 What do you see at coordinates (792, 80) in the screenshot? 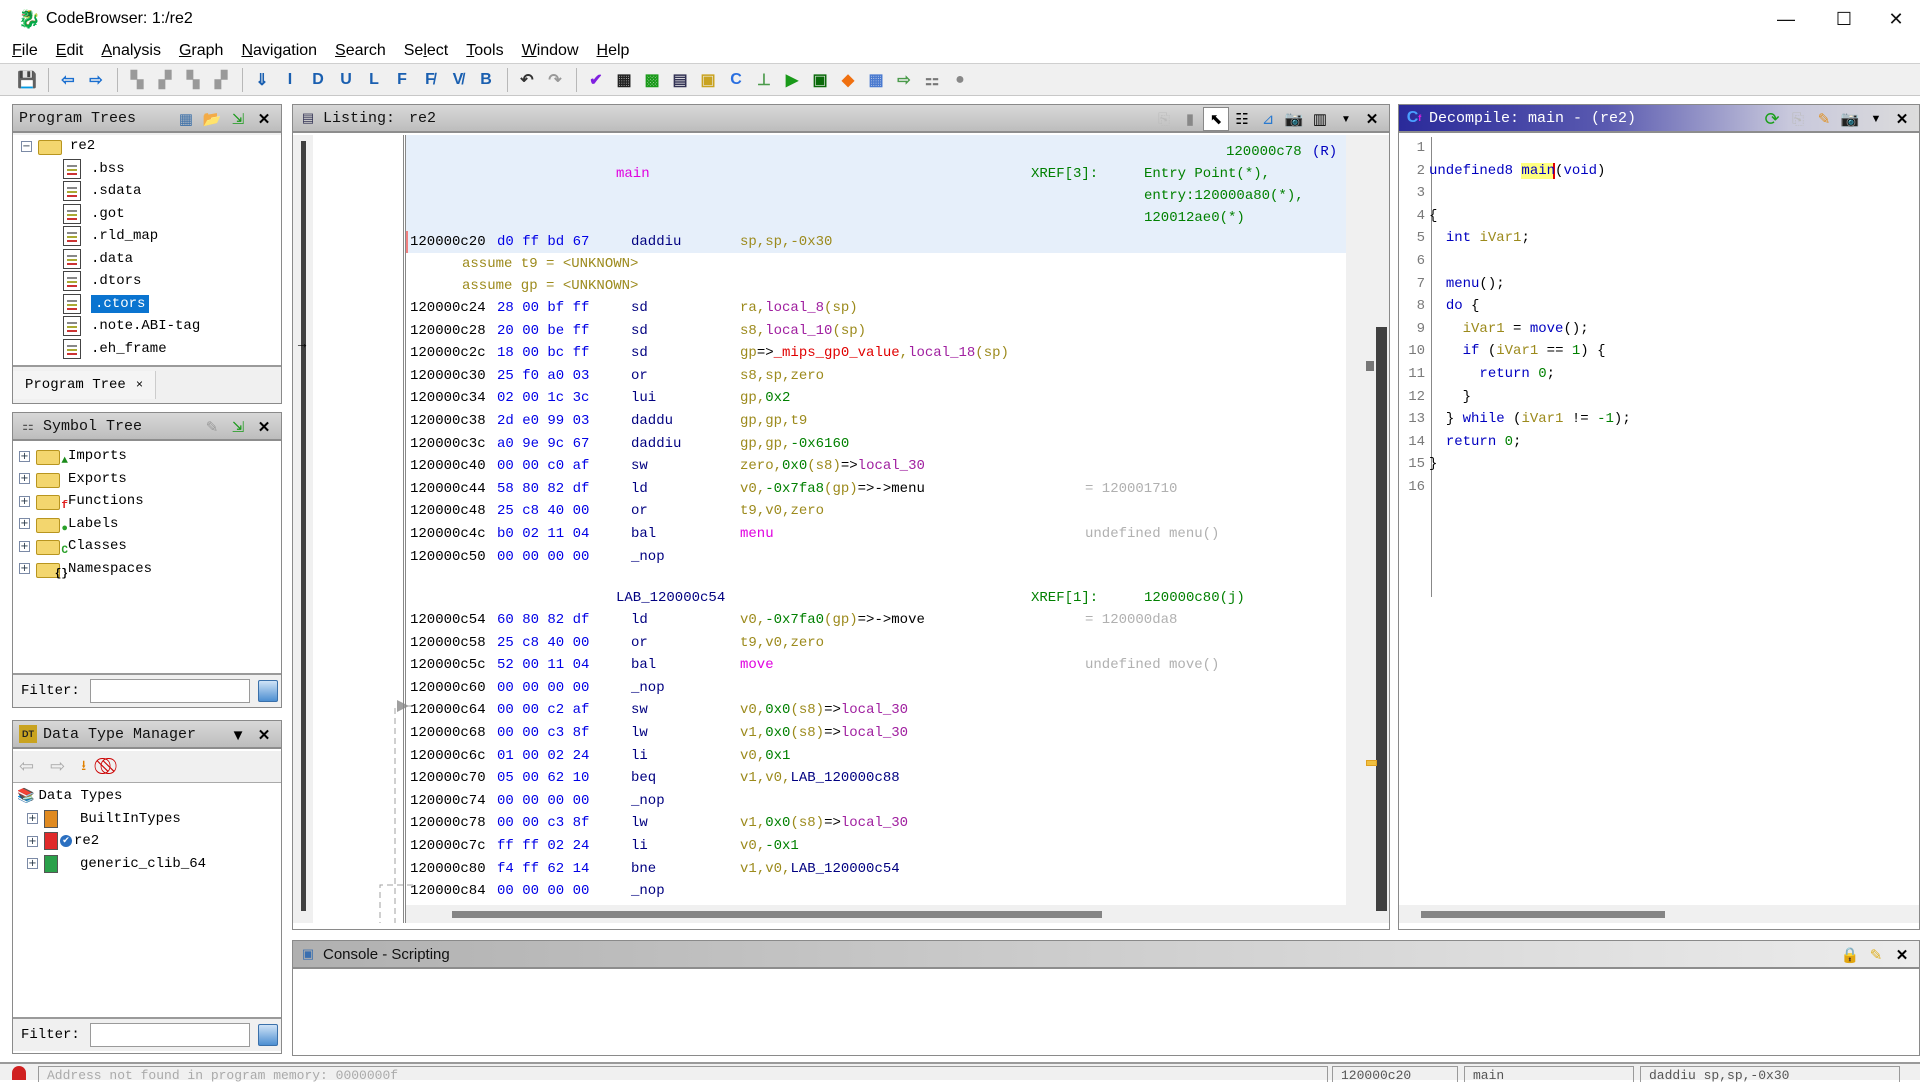
I see `run-script-icon: ▶` at bounding box center [792, 80].